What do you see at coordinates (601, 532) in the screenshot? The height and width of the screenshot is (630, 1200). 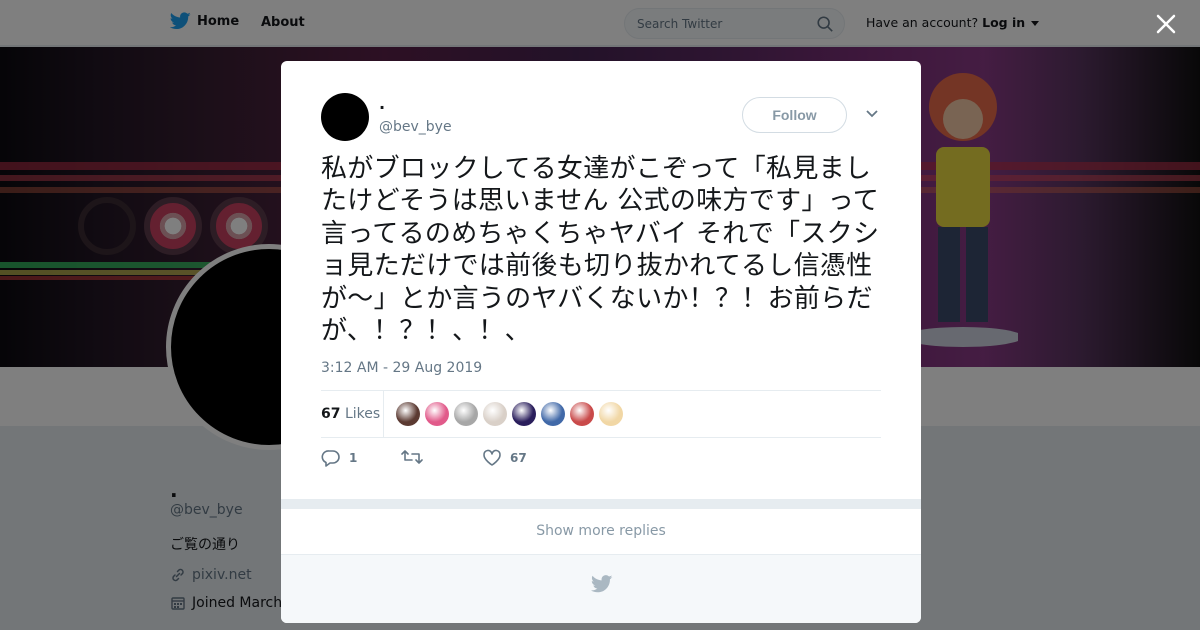 I see `show-more-replies-link: Show more replies` at bounding box center [601, 532].